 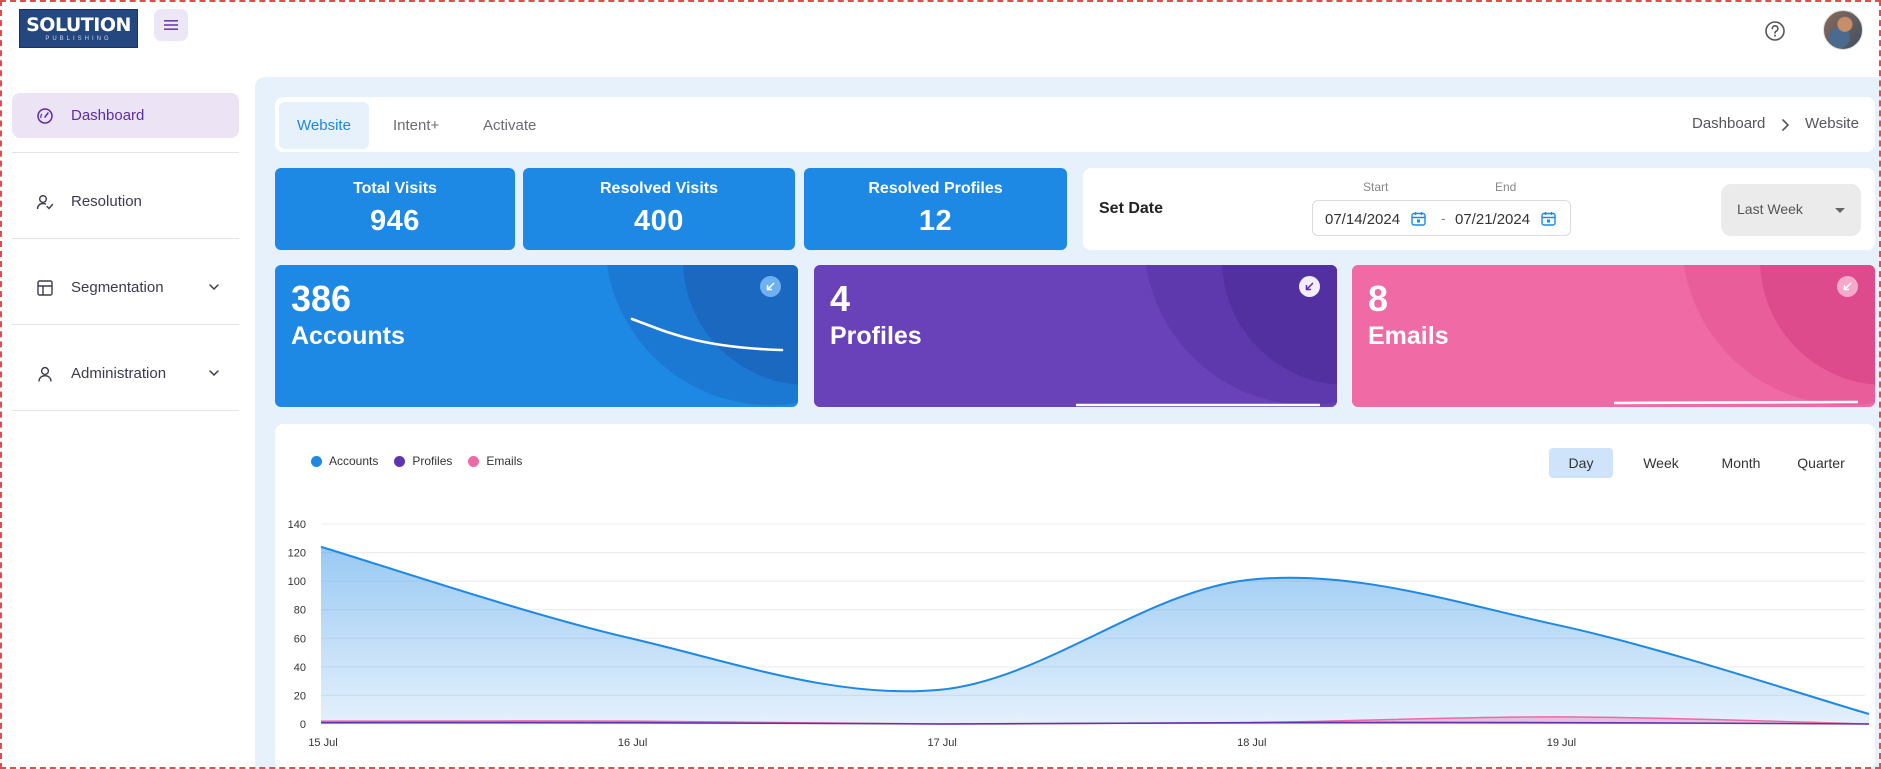 What do you see at coordinates (876, 336) in the screenshot?
I see `kpi-label: Profiles` at bounding box center [876, 336].